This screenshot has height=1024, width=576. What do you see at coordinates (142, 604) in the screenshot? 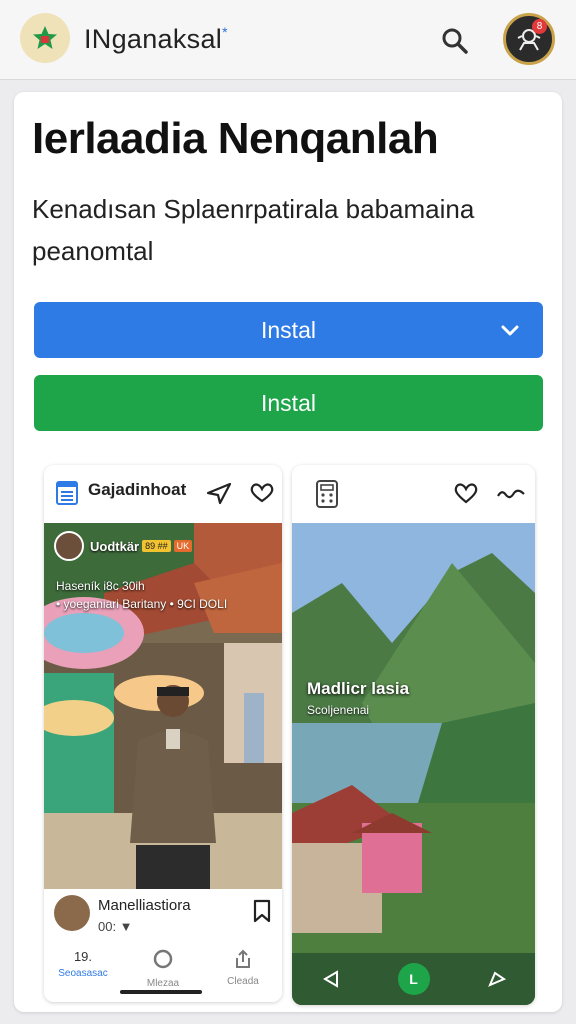
I see `overlay-caption-line-2: • yoeganiari Baritany • 9CI DOLI` at bounding box center [142, 604].